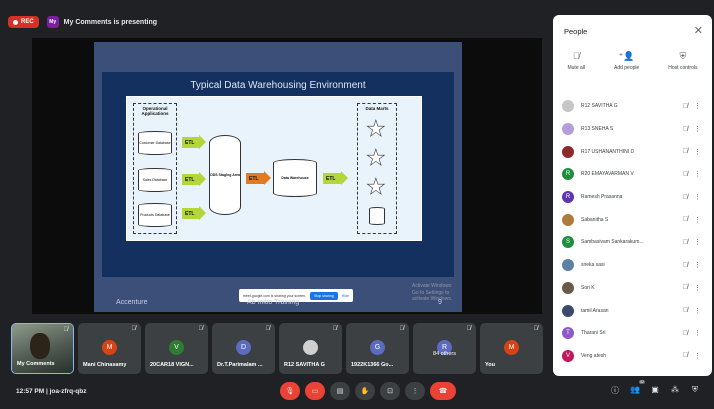 This screenshot has height=409, width=714. I want to click on info-icon: ⓘ, so click(615, 390).